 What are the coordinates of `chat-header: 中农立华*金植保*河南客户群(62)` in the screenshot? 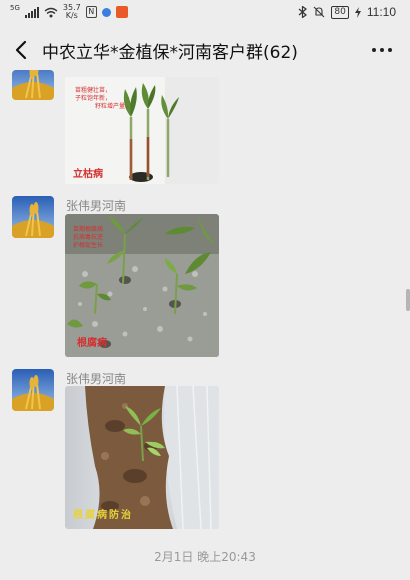 It's located at (205, 50).